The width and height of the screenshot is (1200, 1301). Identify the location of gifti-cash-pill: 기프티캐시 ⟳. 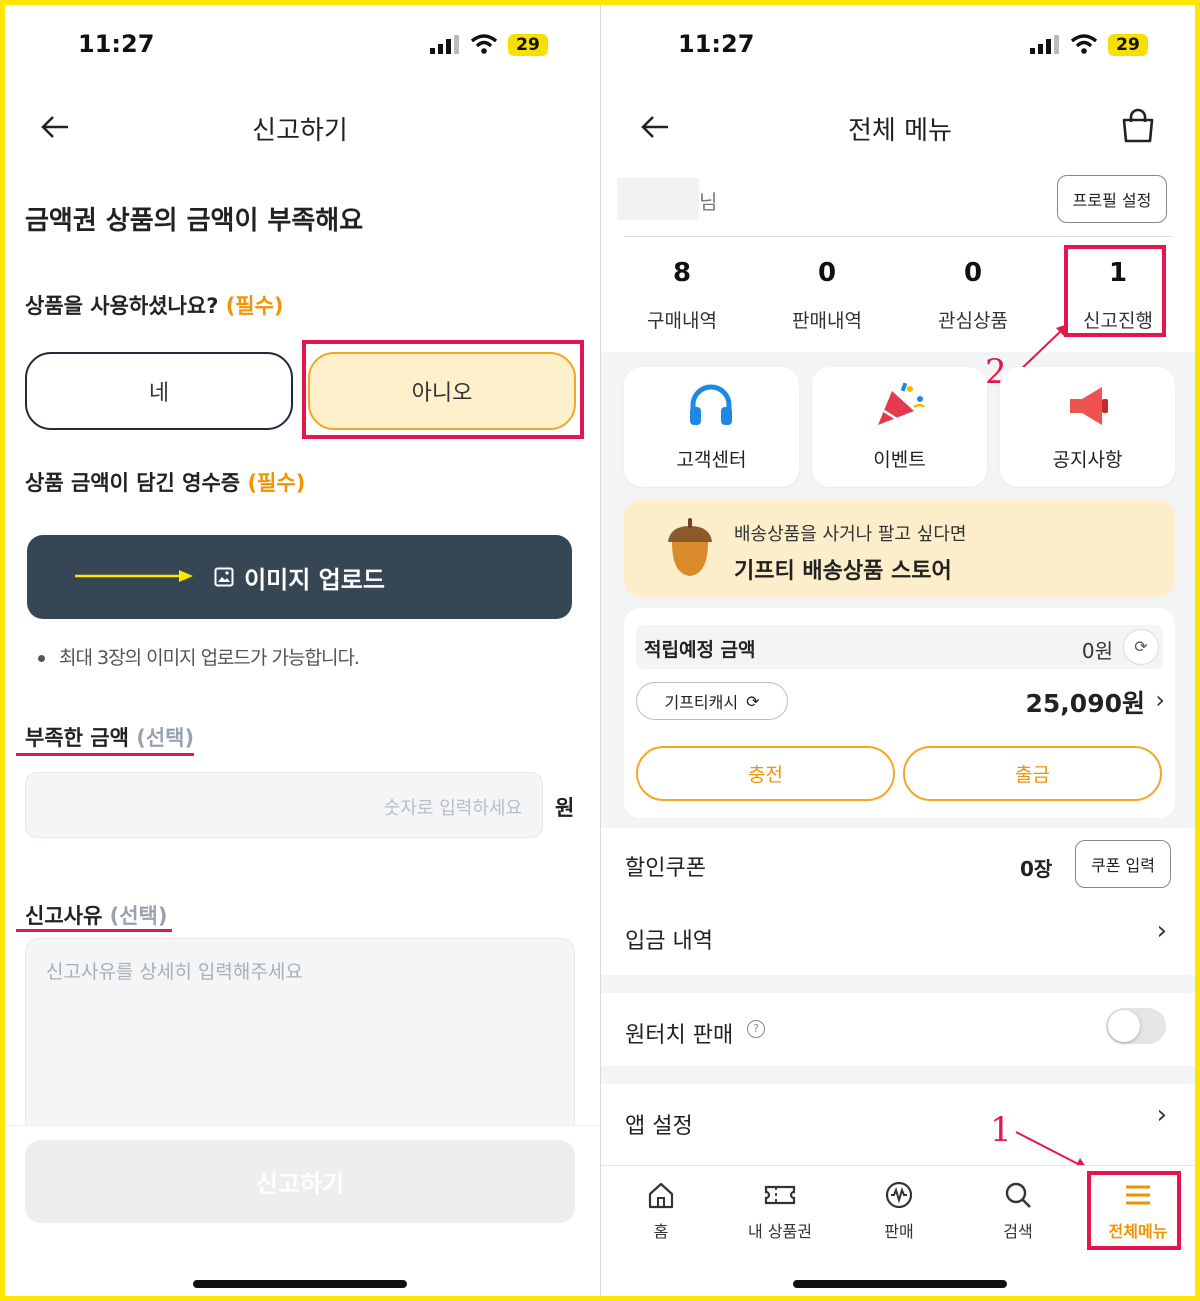
(712, 701).